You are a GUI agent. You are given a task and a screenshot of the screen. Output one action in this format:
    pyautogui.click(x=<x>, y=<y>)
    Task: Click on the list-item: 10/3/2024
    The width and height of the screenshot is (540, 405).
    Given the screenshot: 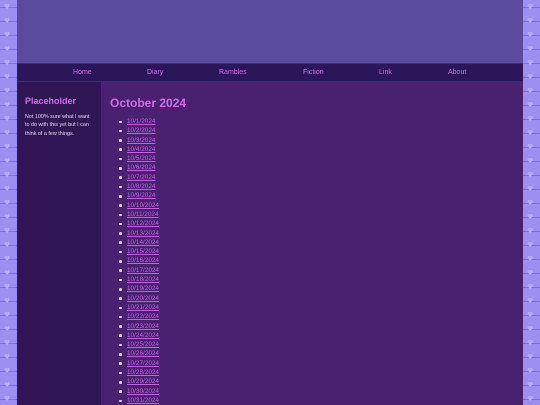 What is the action you would take?
    pyautogui.click(x=139, y=140)
    